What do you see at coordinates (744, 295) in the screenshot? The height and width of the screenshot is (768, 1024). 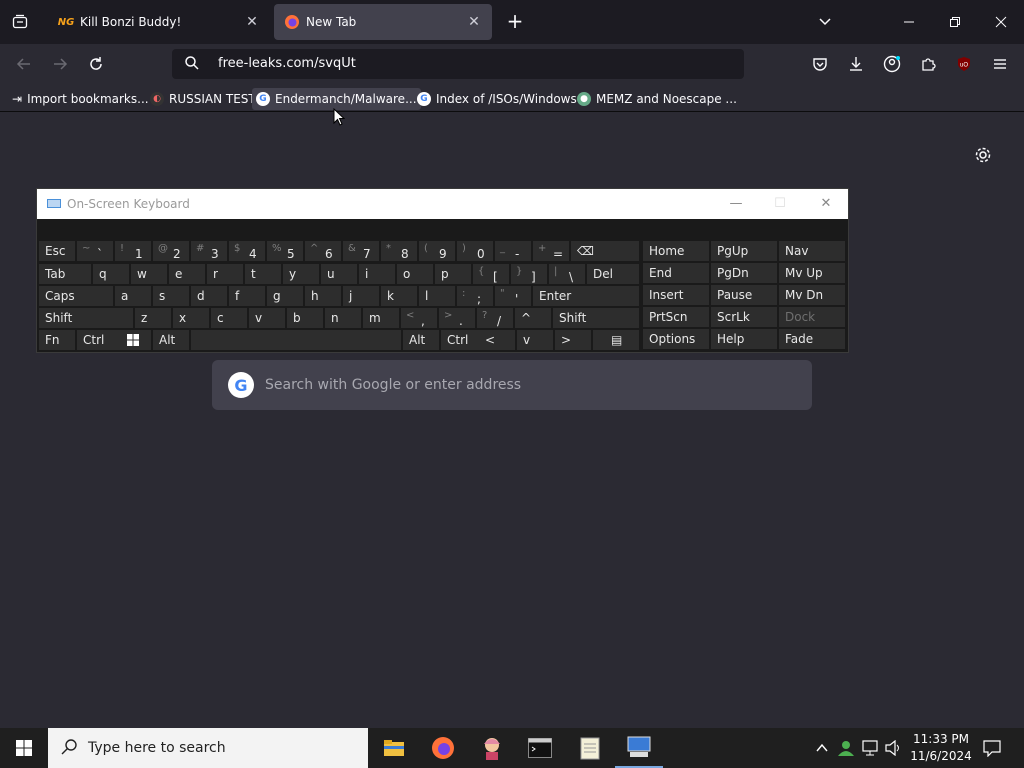 I see `osk-key-pause: Pause` at bounding box center [744, 295].